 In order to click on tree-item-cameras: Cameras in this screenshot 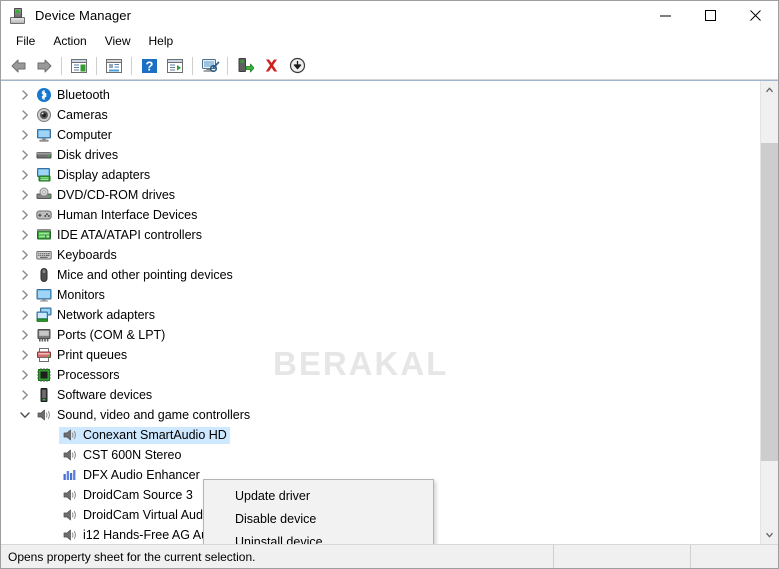, I will do `click(380, 115)`.